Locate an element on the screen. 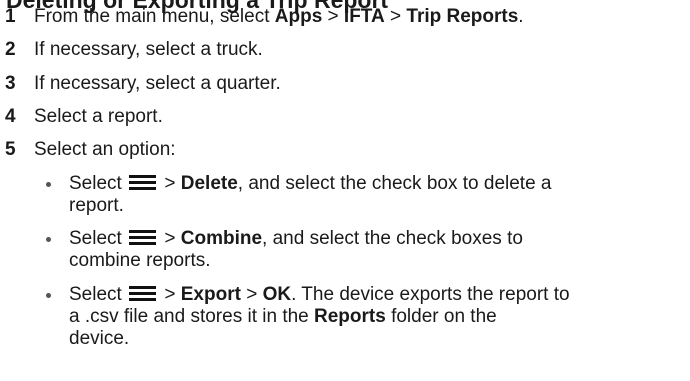 This screenshot has width=690, height=381. menu-apps: Apps is located at coordinates (298, 16).